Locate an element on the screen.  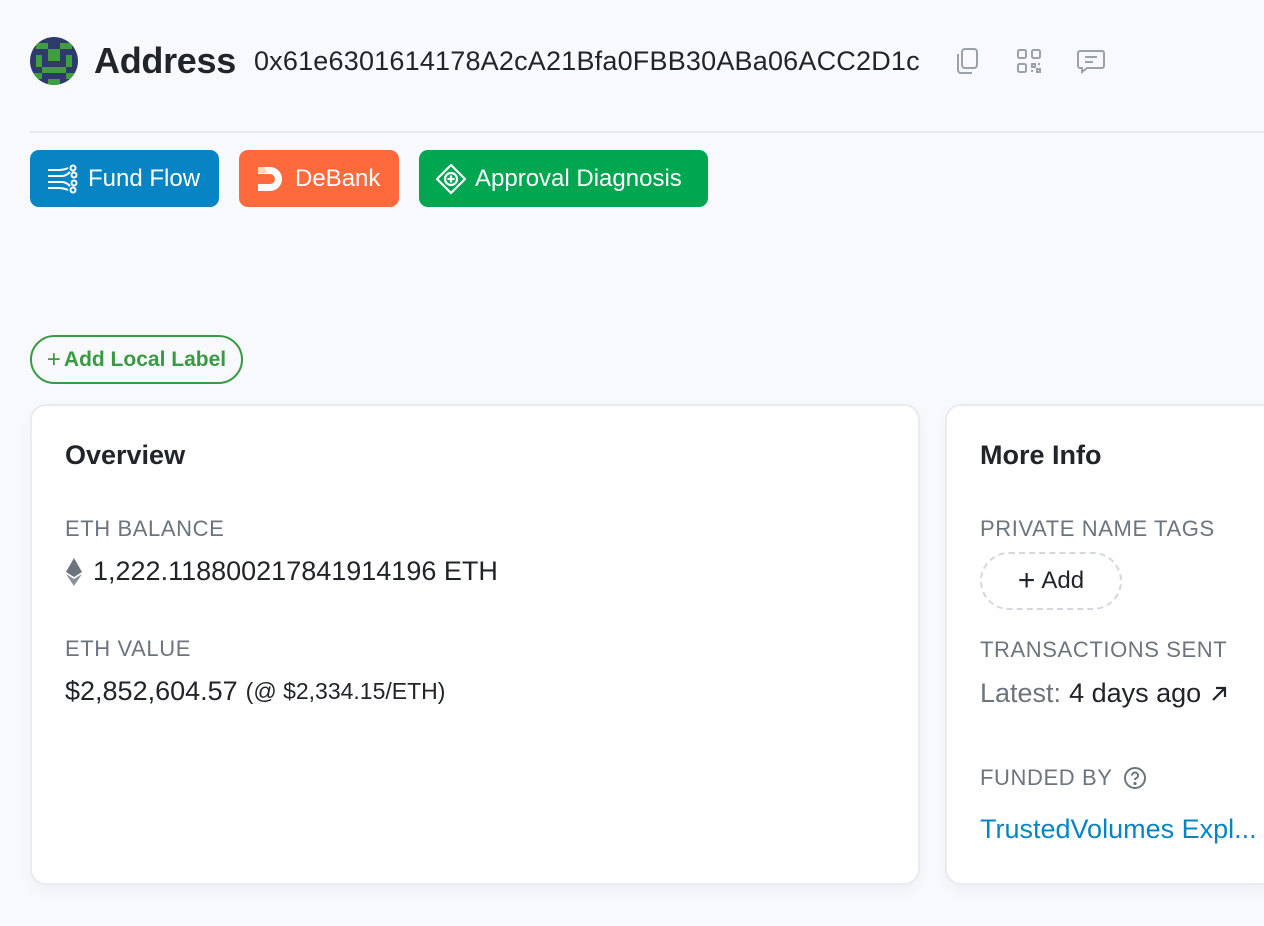
fund-flow-button: Fund Flow is located at coordinates (124, 178).